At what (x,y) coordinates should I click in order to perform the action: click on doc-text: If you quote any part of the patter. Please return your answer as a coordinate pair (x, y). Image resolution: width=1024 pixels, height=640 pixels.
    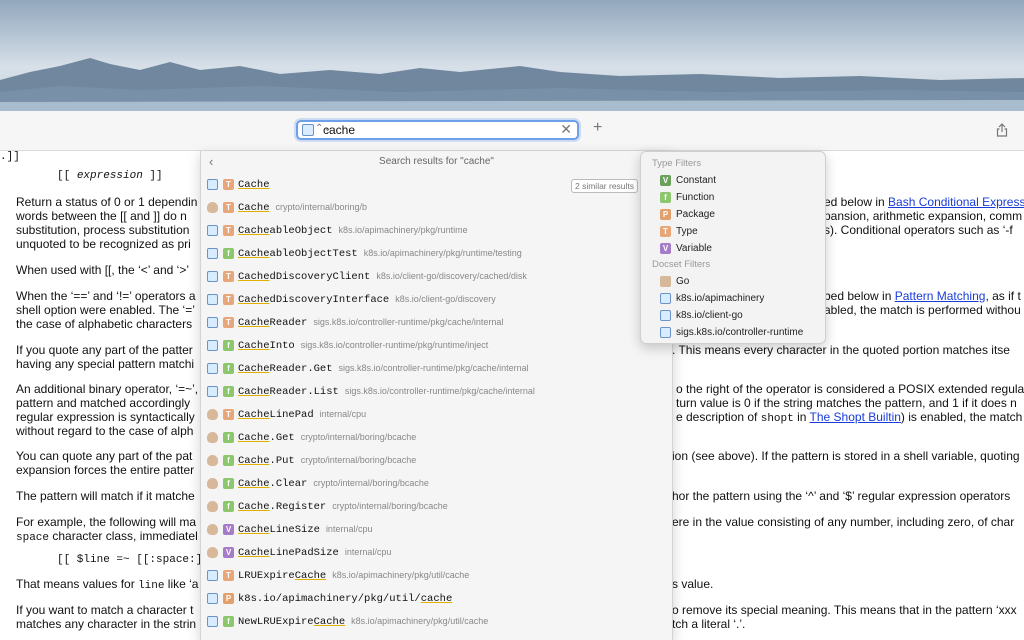
    Looking at the image, I should click on (104, 350).